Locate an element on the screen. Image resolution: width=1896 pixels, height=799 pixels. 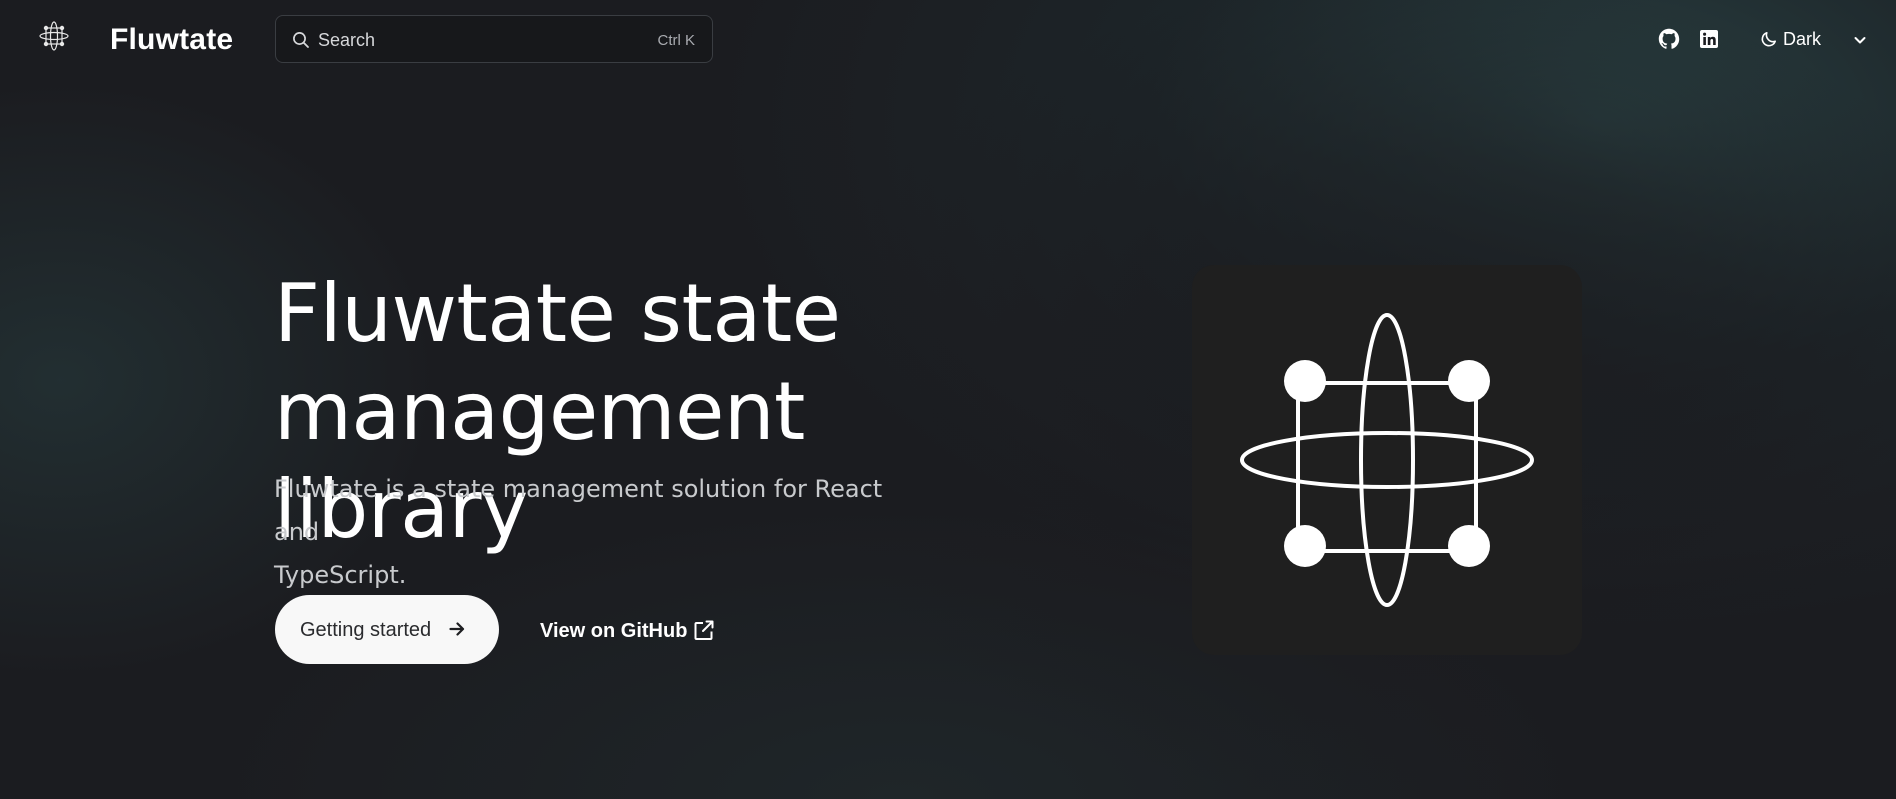
fluwtate-logo-icon is located at coordinates (54, 36).